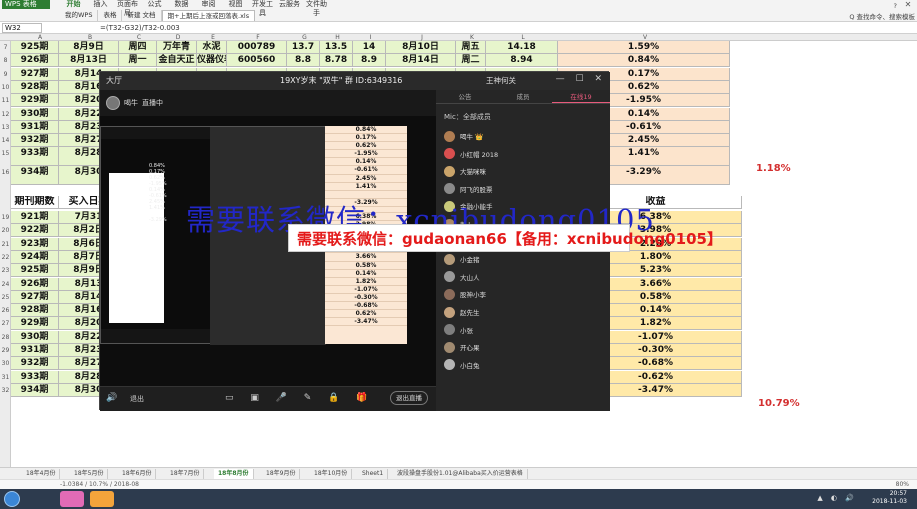 This screenshot has width=917, height=509. Describe the element at coordinates (5, 244) in the screenshot. I see `row-number: 21` at that location.